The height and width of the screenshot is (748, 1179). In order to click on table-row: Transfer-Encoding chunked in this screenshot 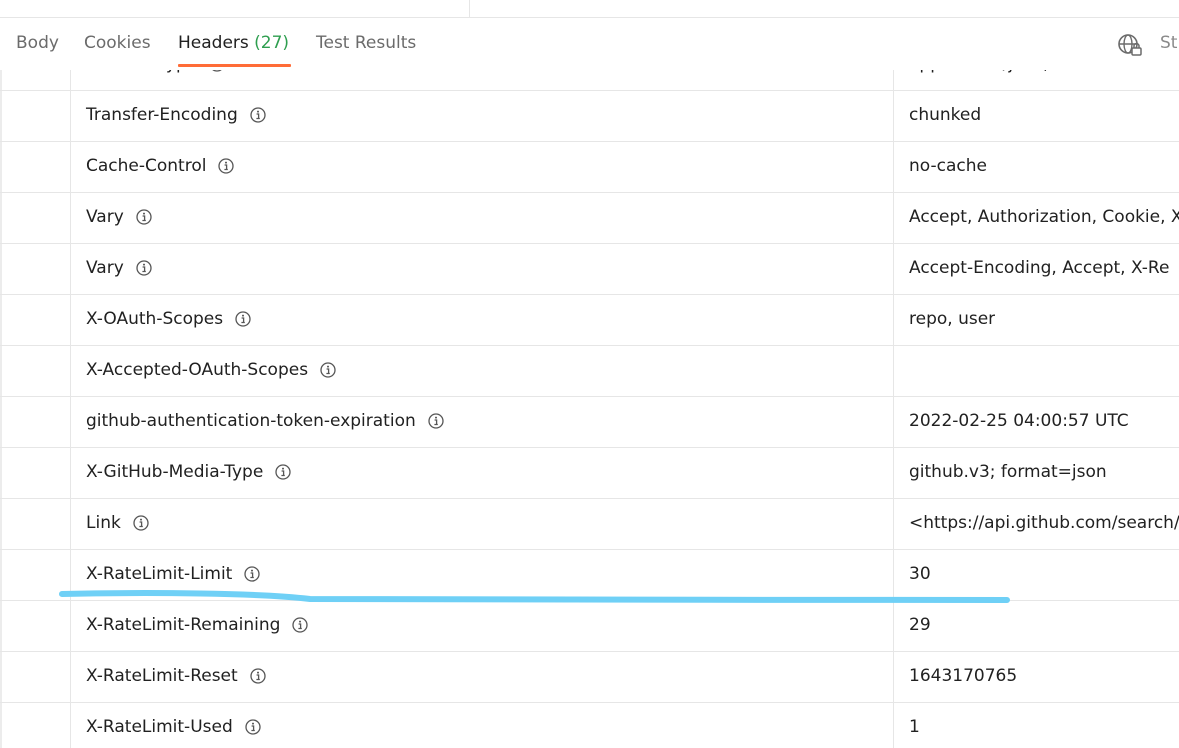, I will do `click(589, 116)`.